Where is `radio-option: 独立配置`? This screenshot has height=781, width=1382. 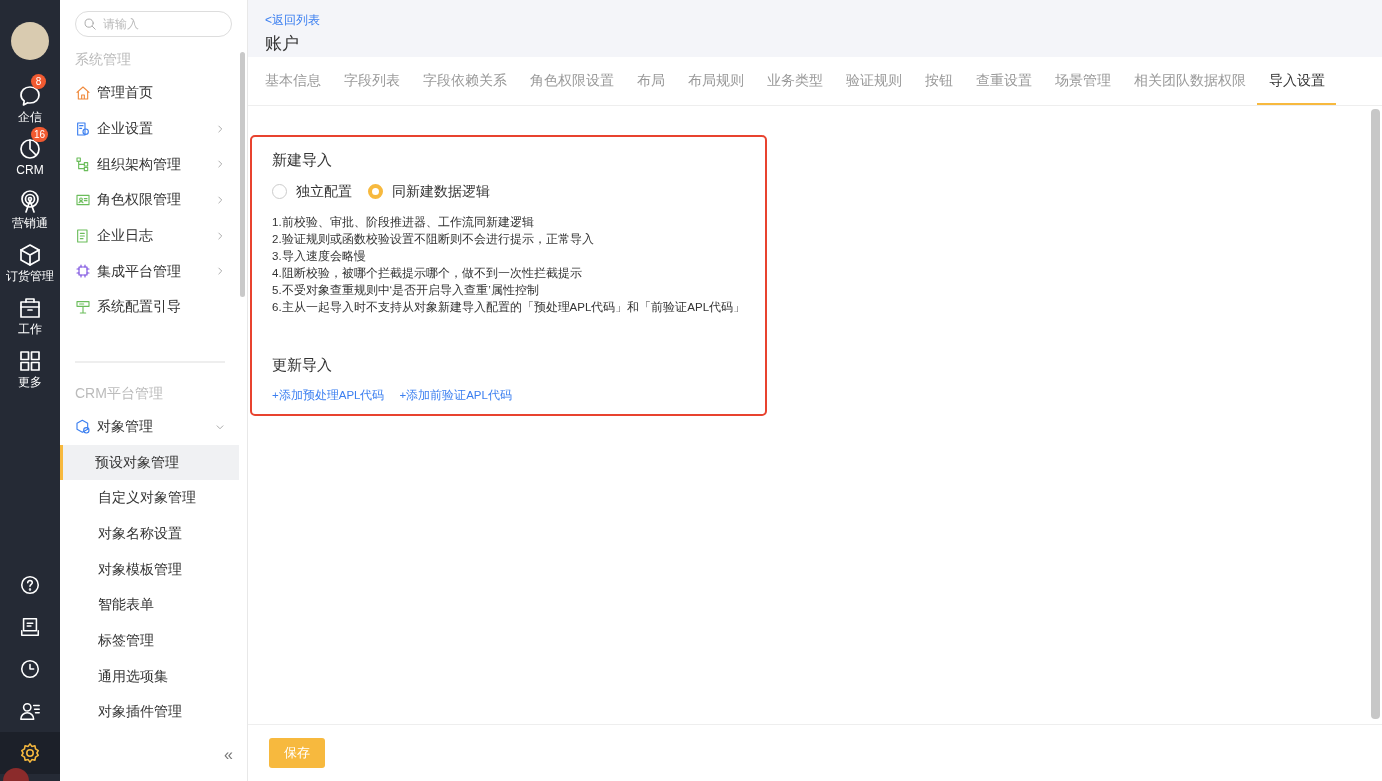 radio-option: 独立配置 is located at coordinates (312, 191).